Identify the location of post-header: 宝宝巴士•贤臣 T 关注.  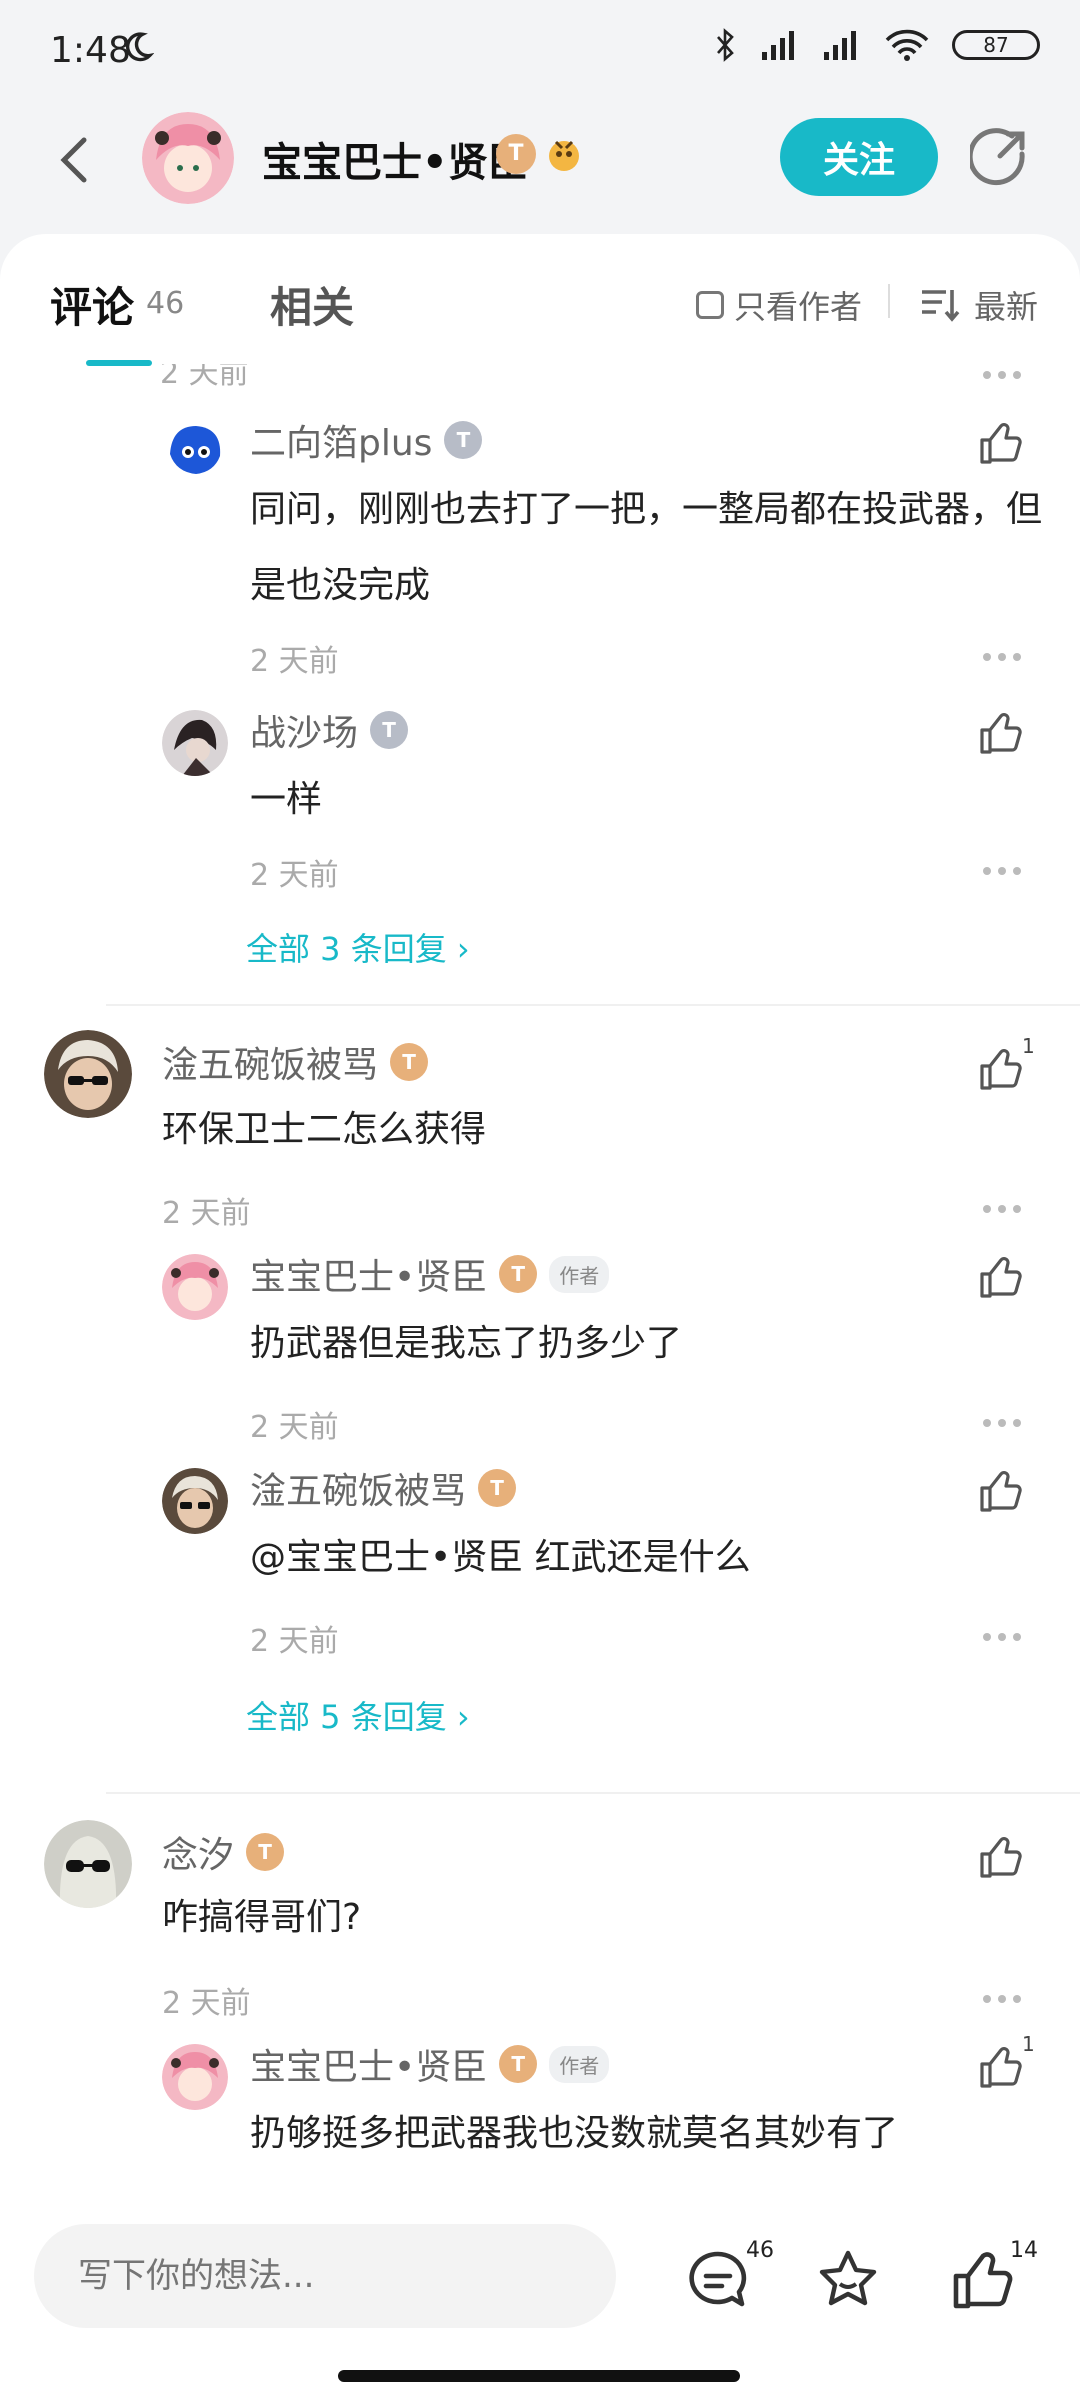
(540, 169).